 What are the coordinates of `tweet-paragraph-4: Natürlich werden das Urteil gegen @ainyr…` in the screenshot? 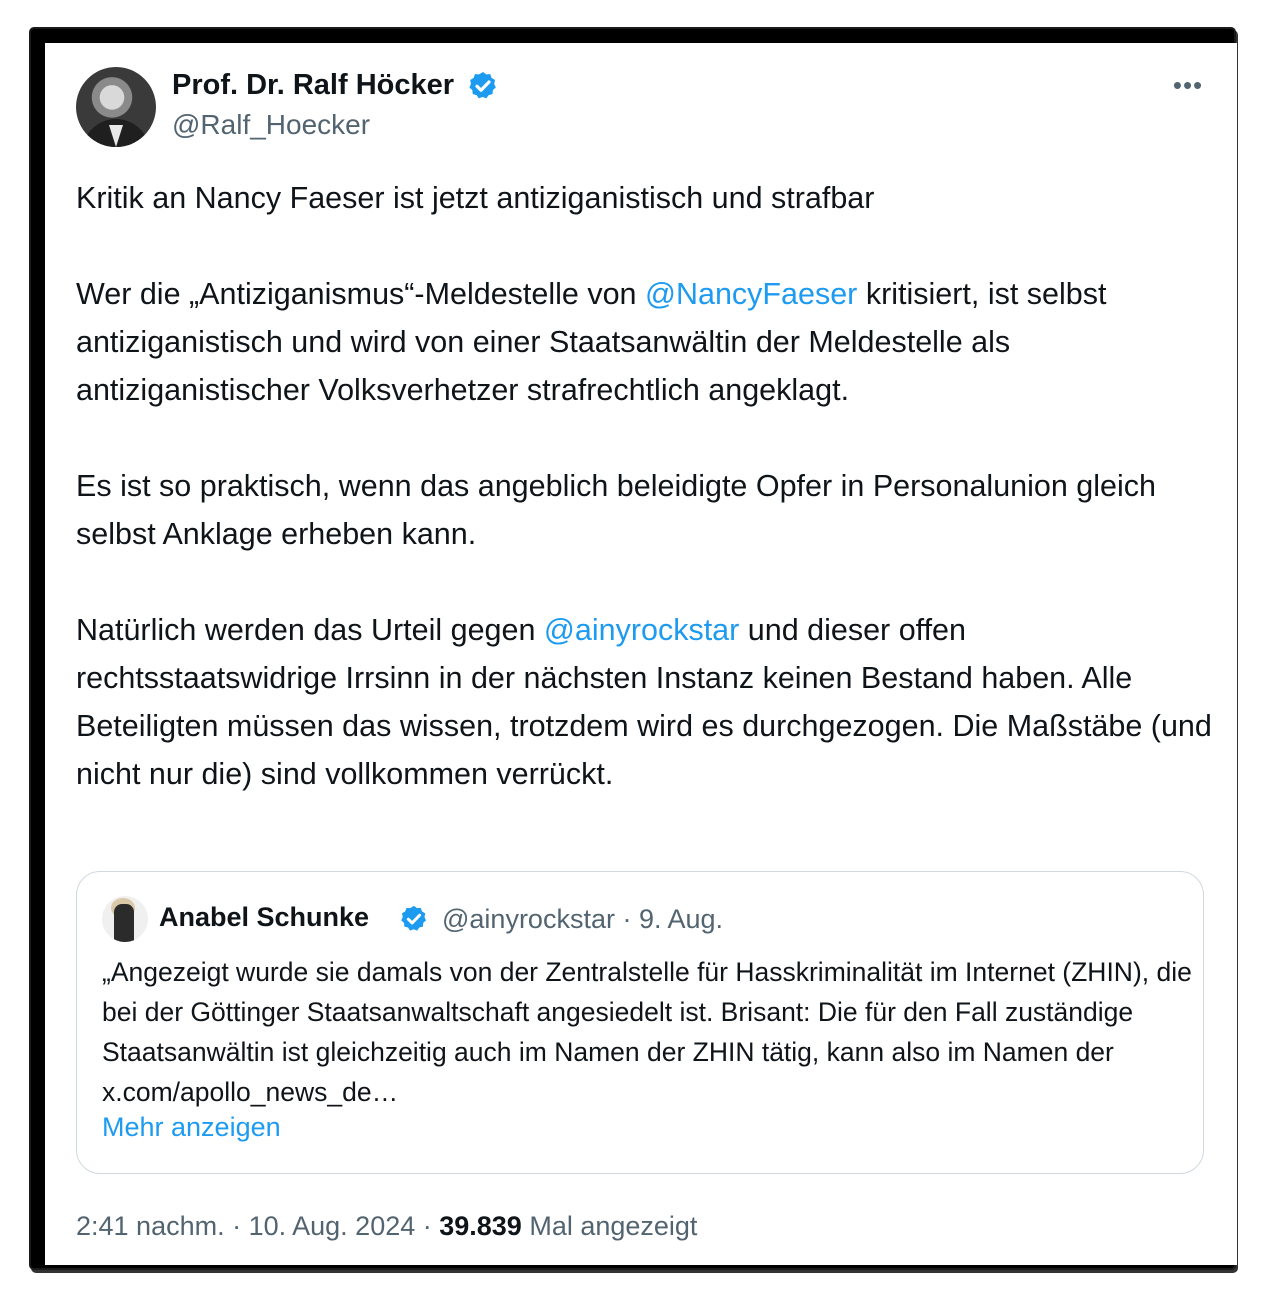 It's located at (646, 702).